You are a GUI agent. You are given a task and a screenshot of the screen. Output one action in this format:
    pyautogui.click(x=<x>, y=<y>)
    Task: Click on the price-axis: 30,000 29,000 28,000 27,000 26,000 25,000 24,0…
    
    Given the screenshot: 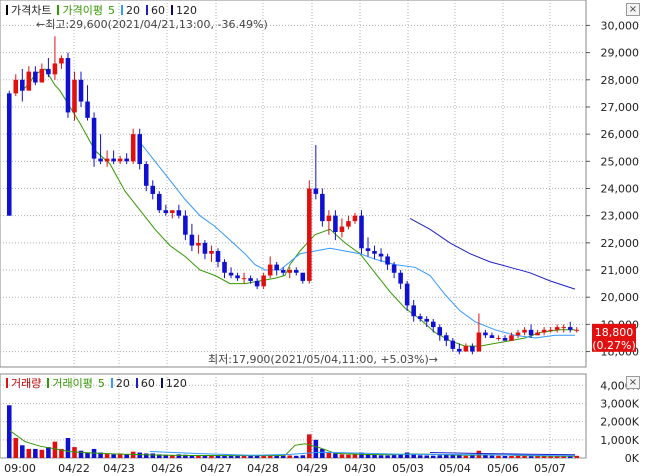 What is the action you would take?
    pyautogui.click(x=613, y=189)
    